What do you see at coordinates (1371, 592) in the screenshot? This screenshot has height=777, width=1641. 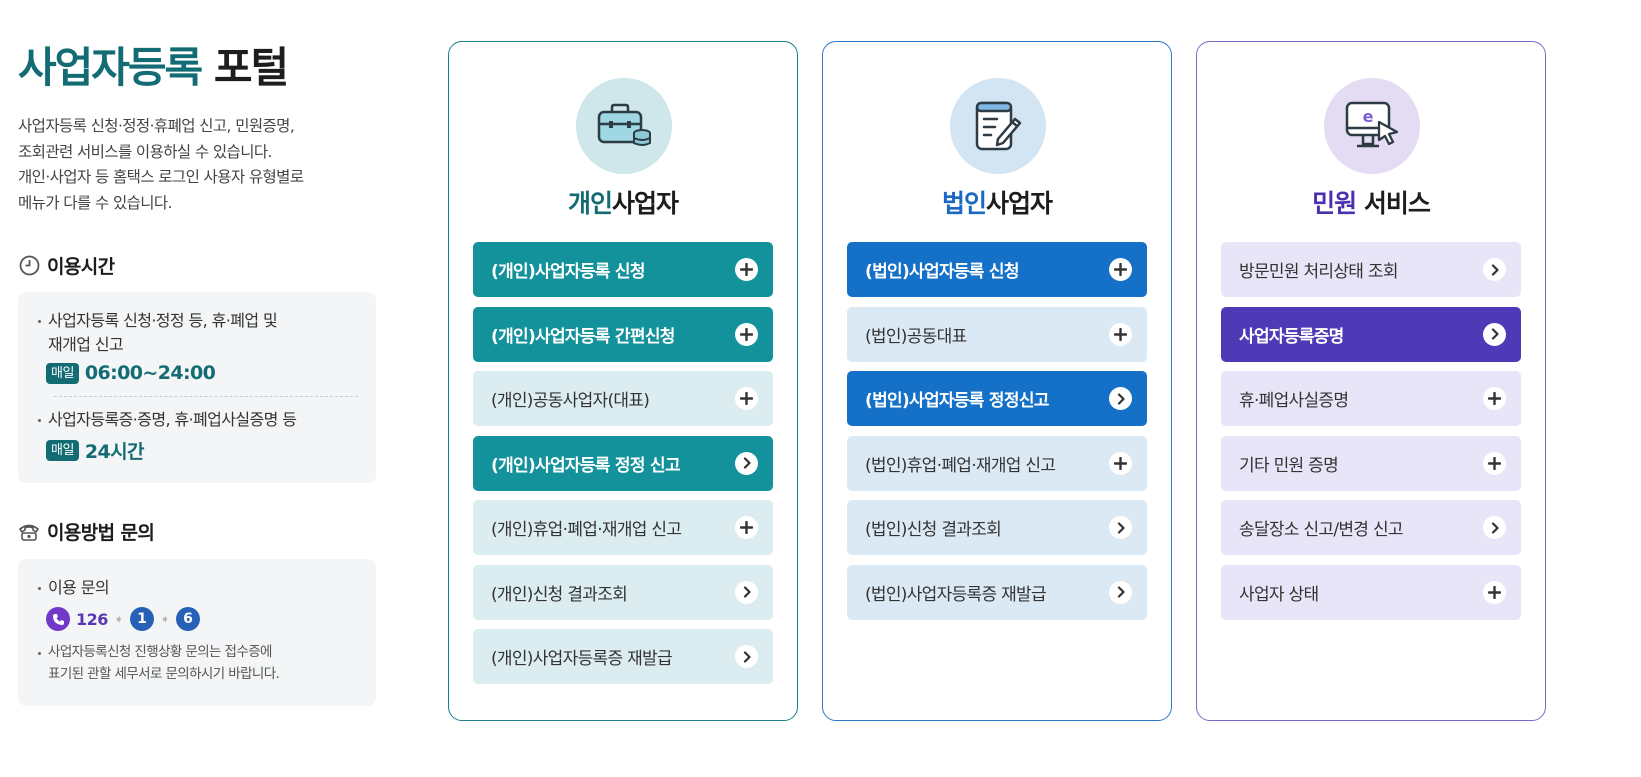 I see `menu-item: 사업자 상태` at bounding box center [1371, 592].